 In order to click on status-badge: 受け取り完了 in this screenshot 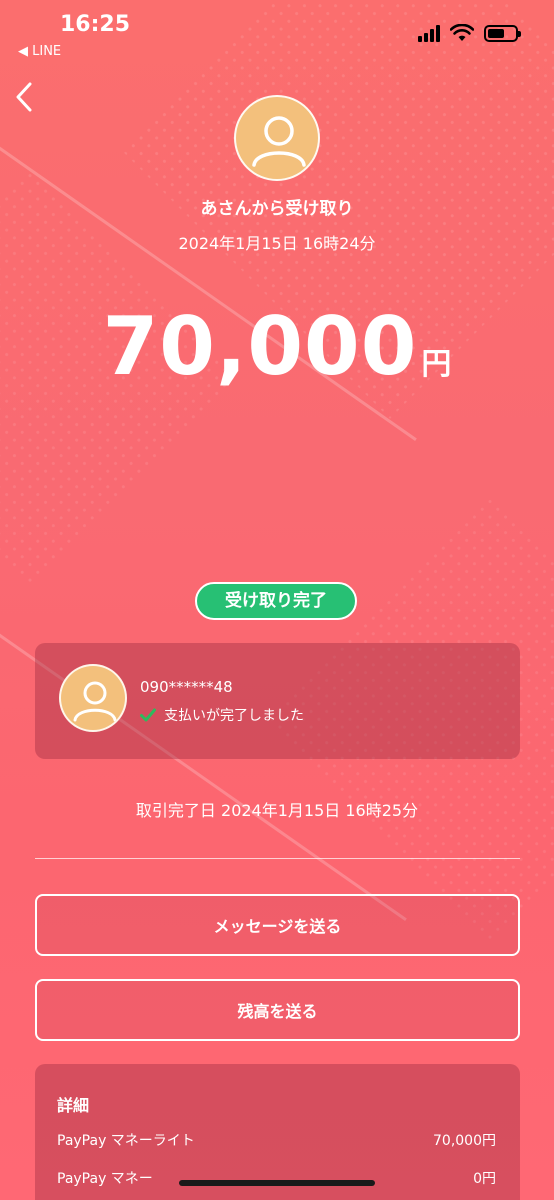, I will do `click(276, 601)`.